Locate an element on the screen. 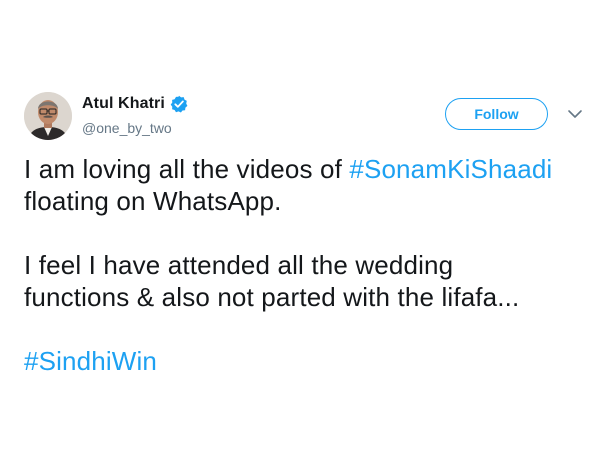  verified-badge-icon is located at coordinates (179, 104).